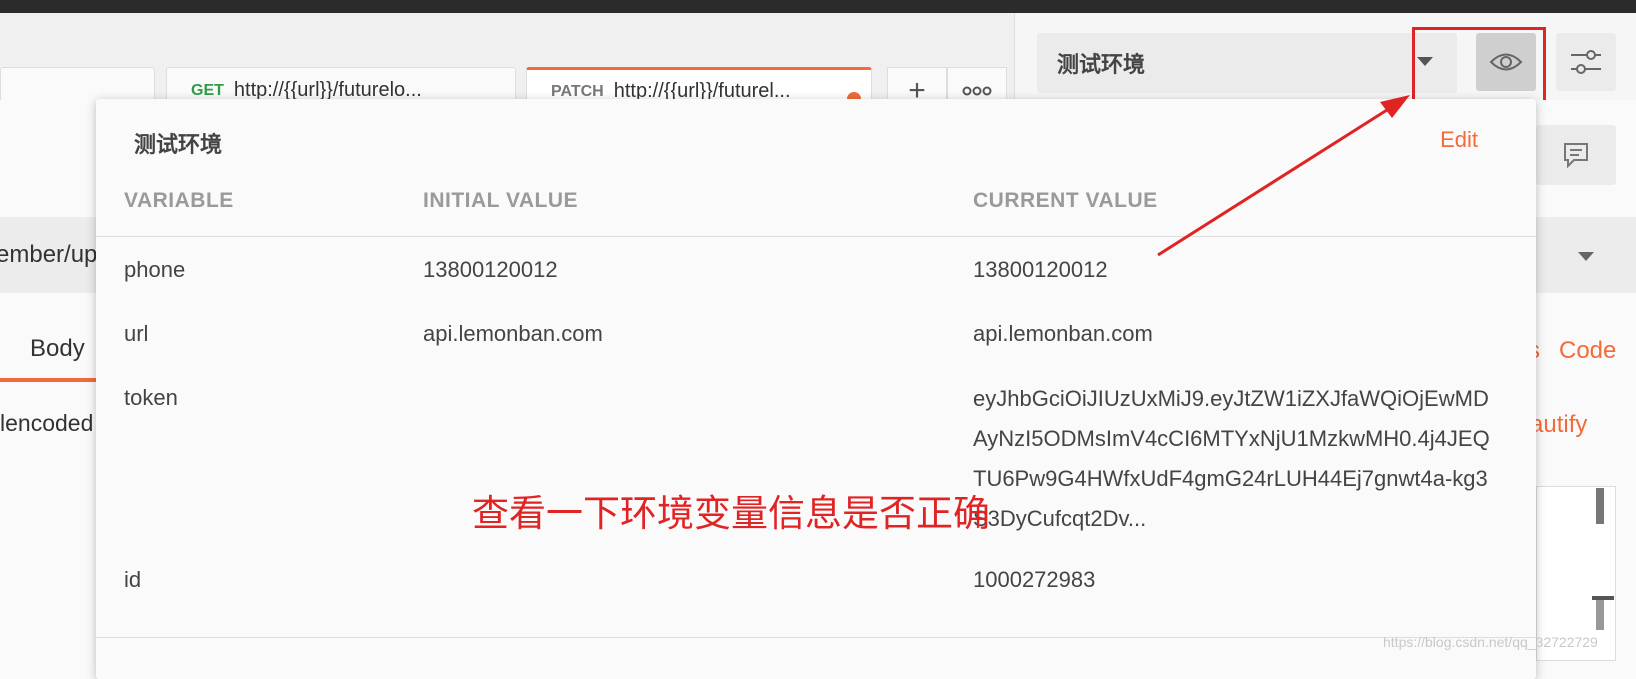 The width and height of the screenshot is (1636, 679). Describe the element at coordinates (816, 637) in the screenshot. I see `footer-divider` at that location.